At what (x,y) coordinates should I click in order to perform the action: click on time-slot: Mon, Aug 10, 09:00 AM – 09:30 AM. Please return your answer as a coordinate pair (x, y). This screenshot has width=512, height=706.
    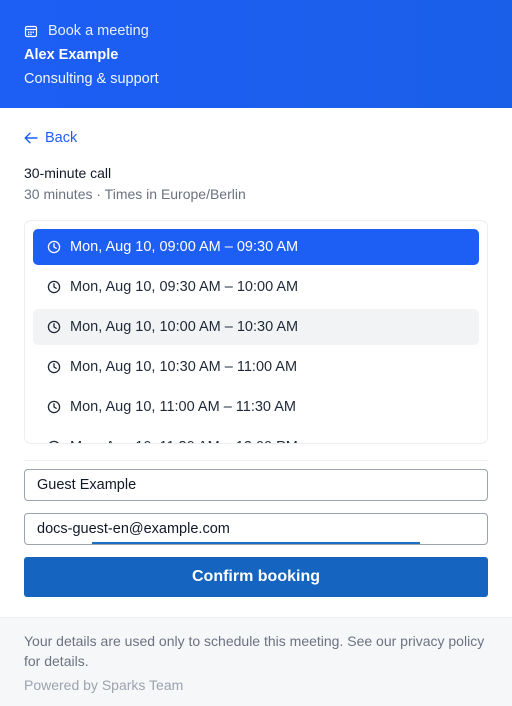
    Looking at the image, I should click on (256, 247).